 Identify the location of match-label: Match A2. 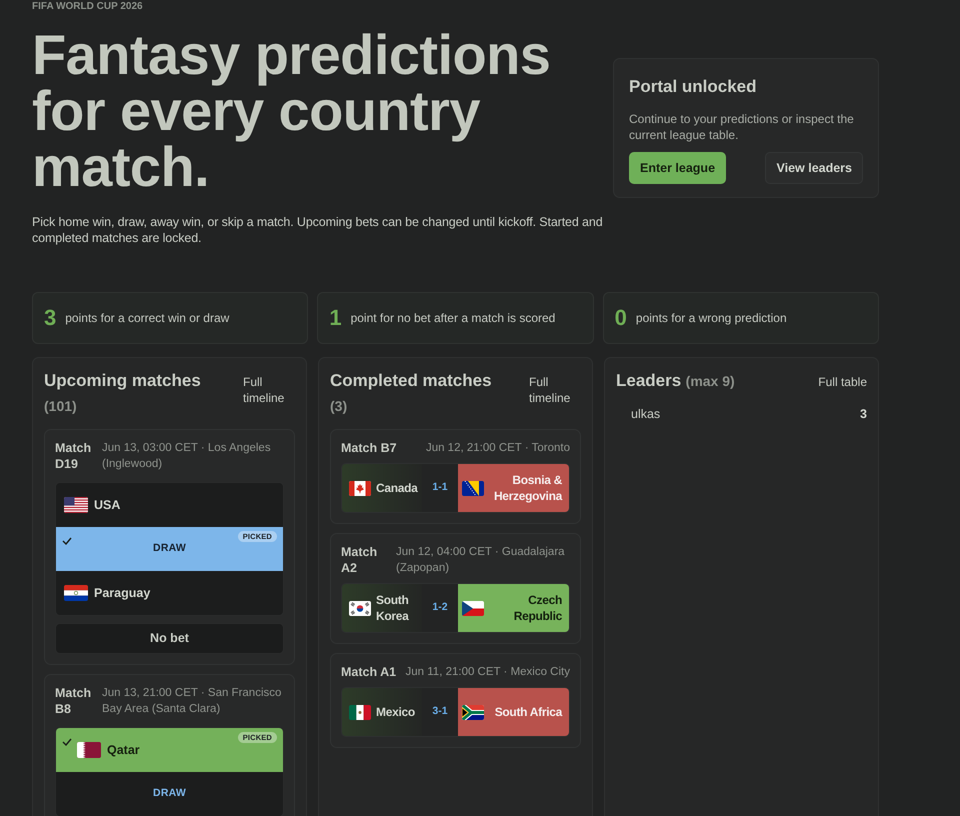
(359, 560).